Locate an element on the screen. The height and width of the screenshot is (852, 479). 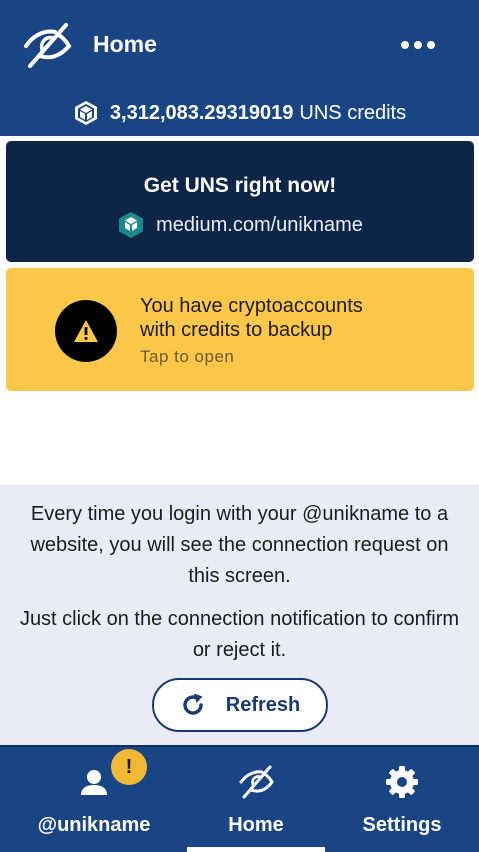
nav-item-unikname: @unikname ! is located at coordinates (94, 799).